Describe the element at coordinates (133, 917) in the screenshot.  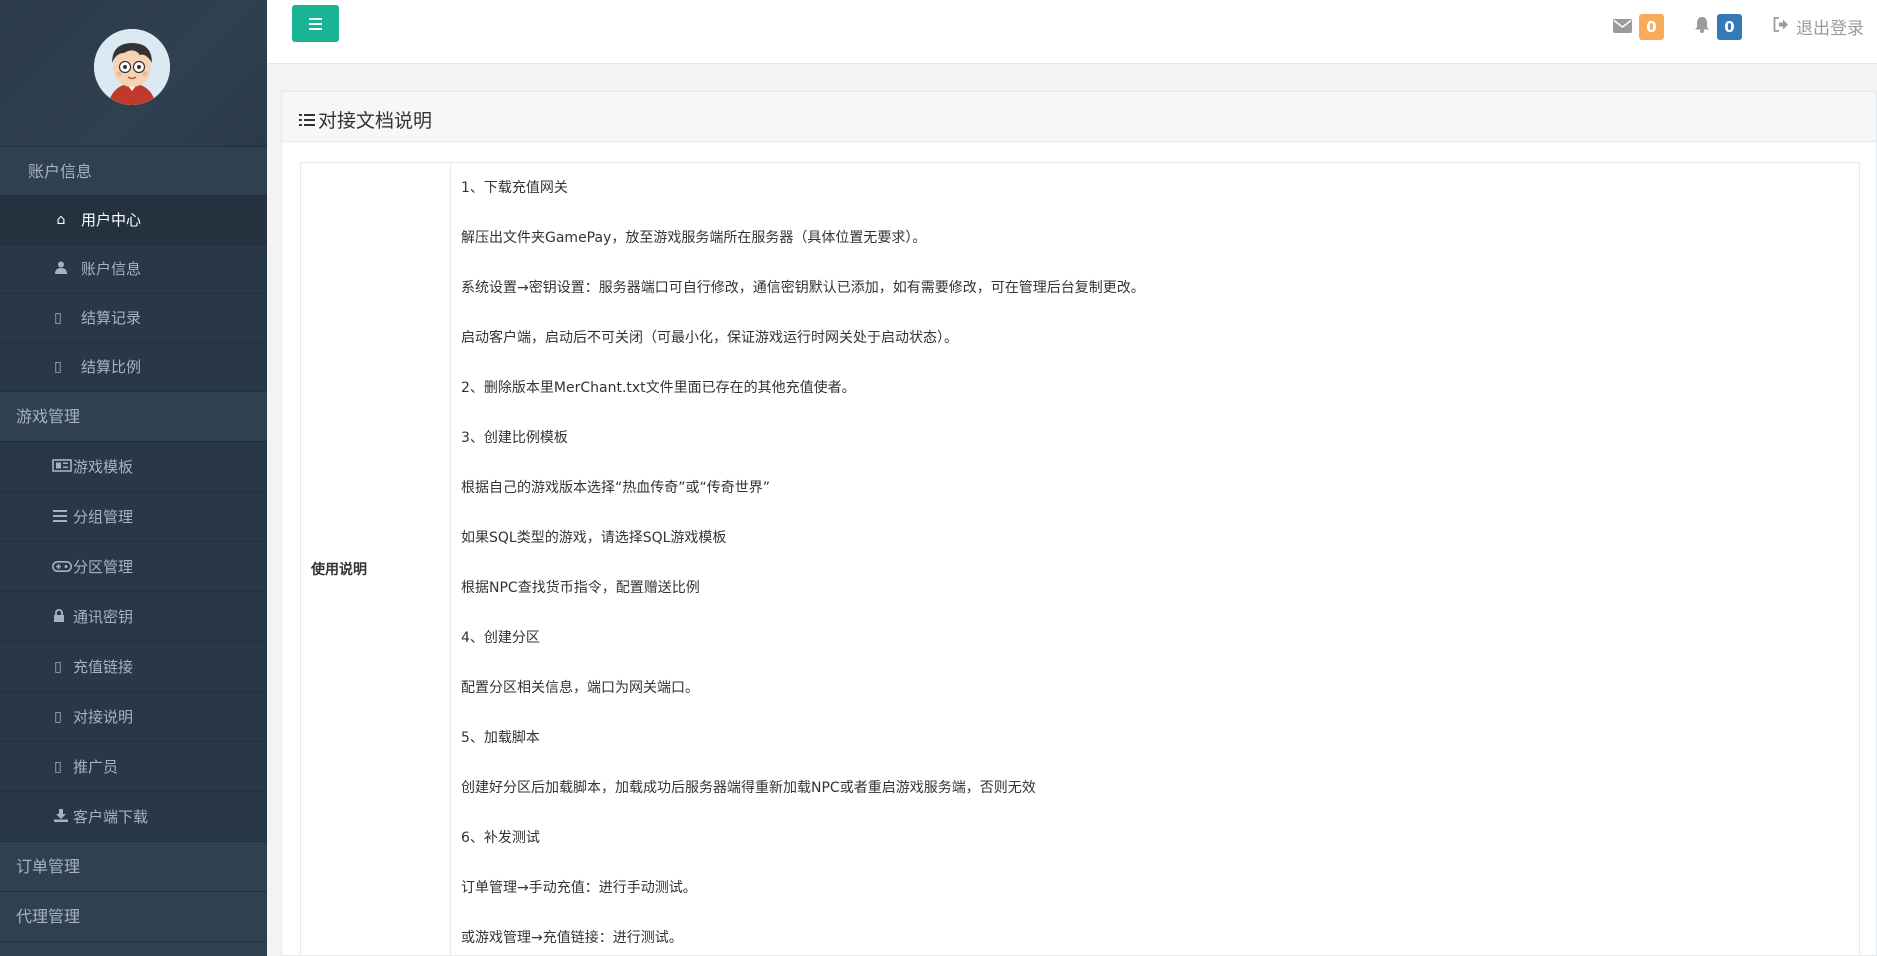
I see `nav-section-agents: 代理管理` at that location.